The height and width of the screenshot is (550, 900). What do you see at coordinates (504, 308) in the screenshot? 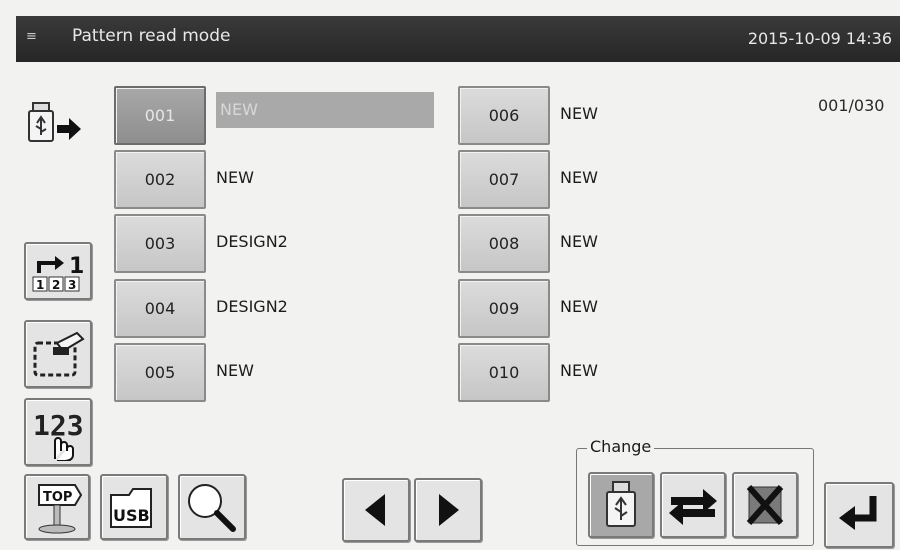
I see `pattern-number-button: 009` at bounding box center [504, 308].